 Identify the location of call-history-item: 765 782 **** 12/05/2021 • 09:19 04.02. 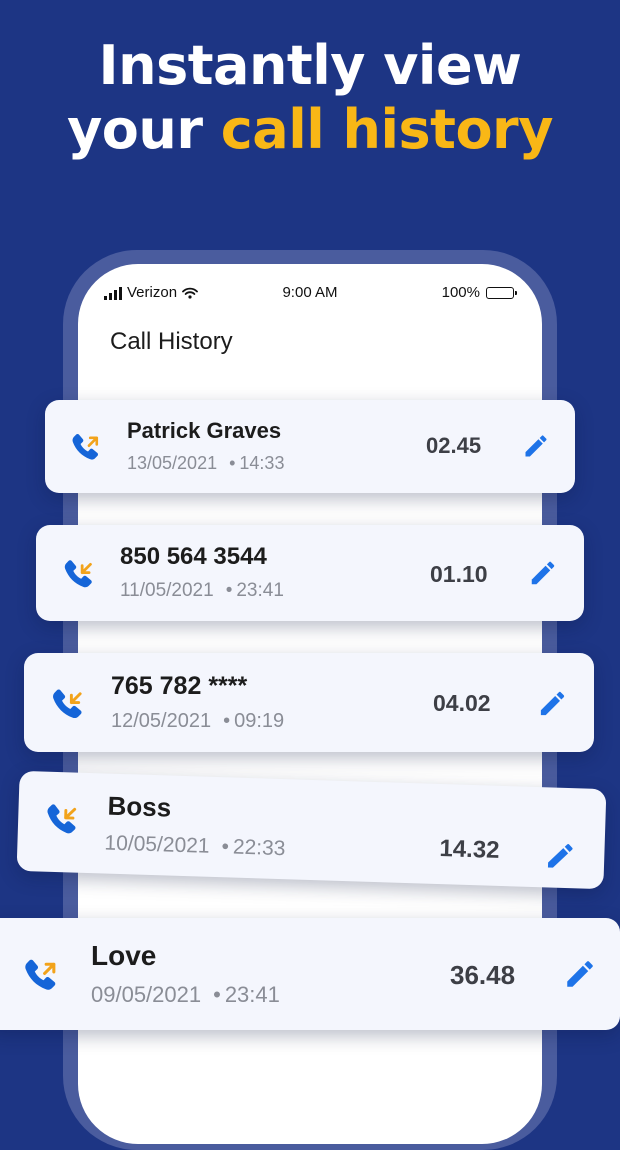
(309, 702).